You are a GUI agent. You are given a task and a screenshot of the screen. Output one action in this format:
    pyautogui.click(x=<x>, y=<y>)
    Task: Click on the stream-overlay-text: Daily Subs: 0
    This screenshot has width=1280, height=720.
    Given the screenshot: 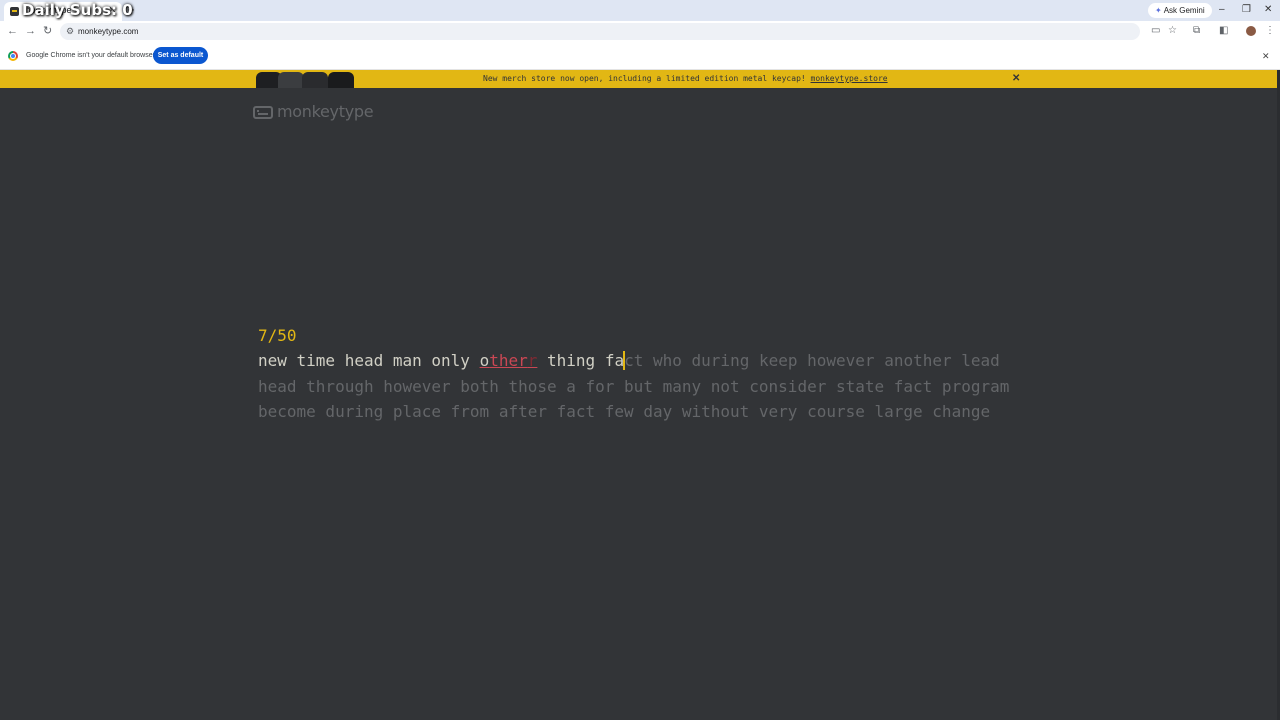 What is the action you would take?
    pyautogui.click(x=77, y=10)
    